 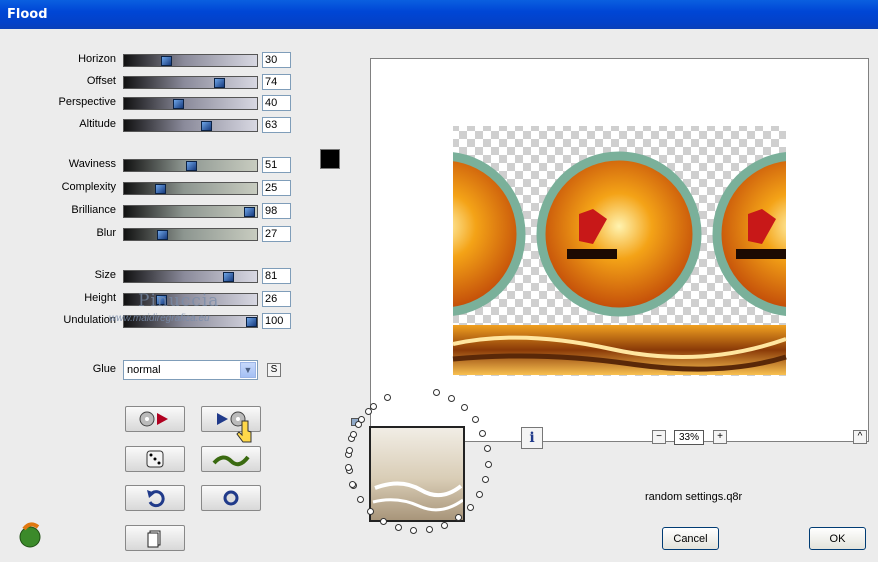 What do you see at coordinates (27, 14) in the screenshot?
I see `window-title: Flood` at bounding box center [27, 14].